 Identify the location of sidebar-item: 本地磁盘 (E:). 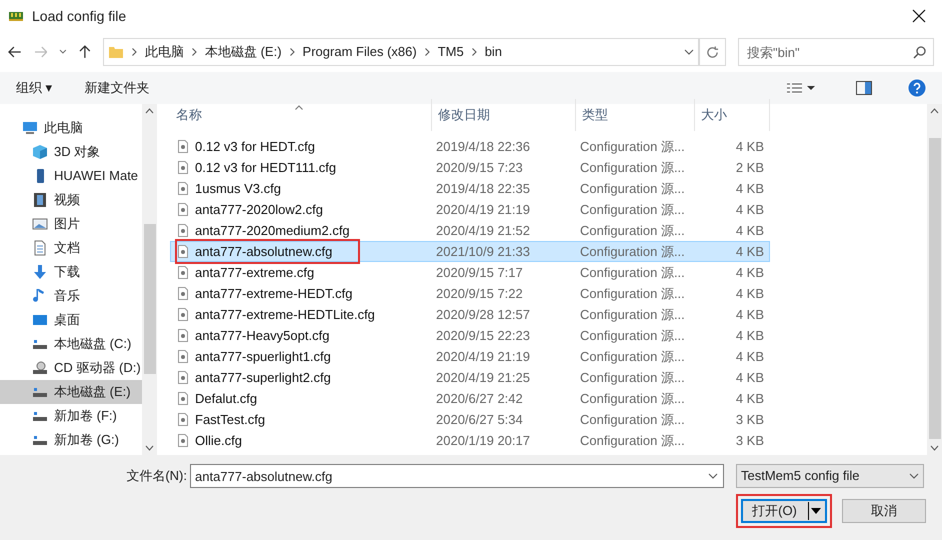
(71, 392).